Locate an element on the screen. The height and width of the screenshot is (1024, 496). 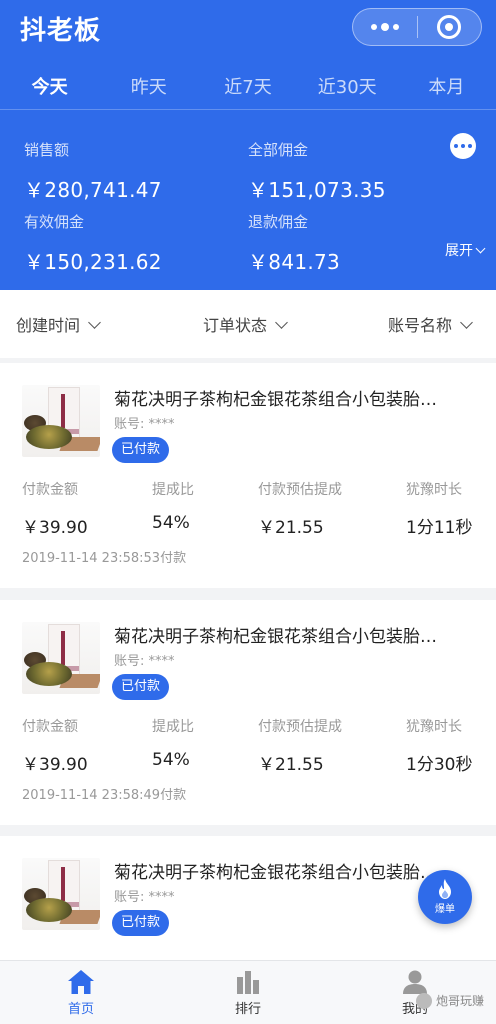
stat-value: ￥841.73 is located at coordinates (294, 262).